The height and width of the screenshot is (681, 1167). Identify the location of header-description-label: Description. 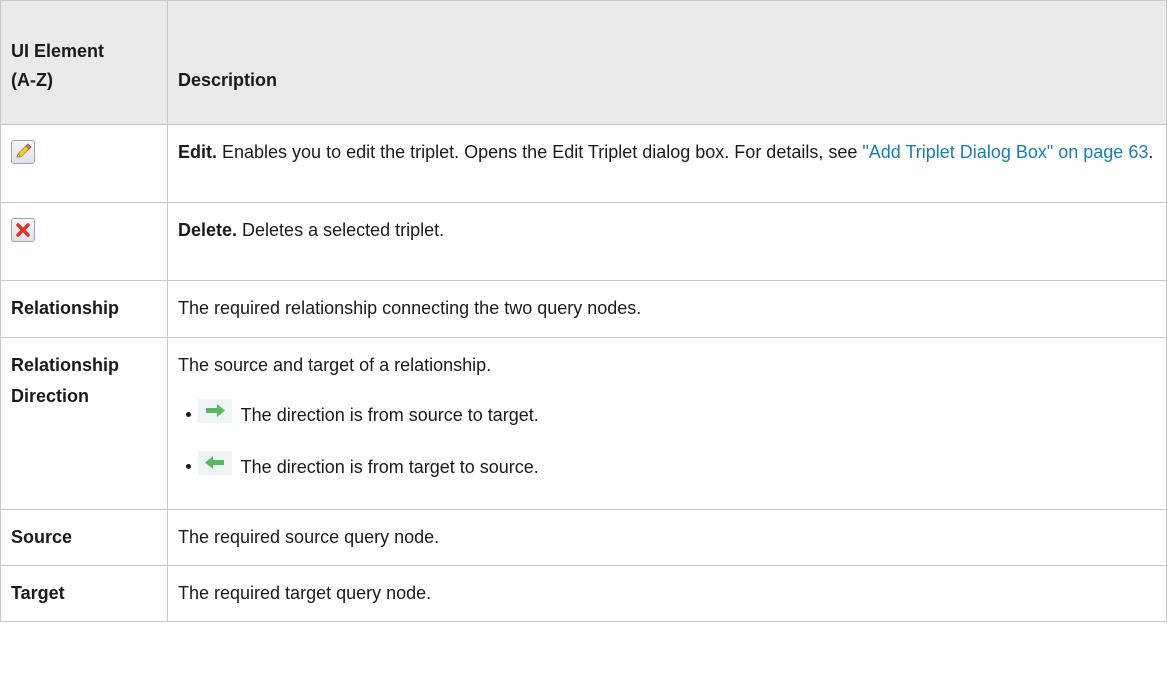
(228, 80).